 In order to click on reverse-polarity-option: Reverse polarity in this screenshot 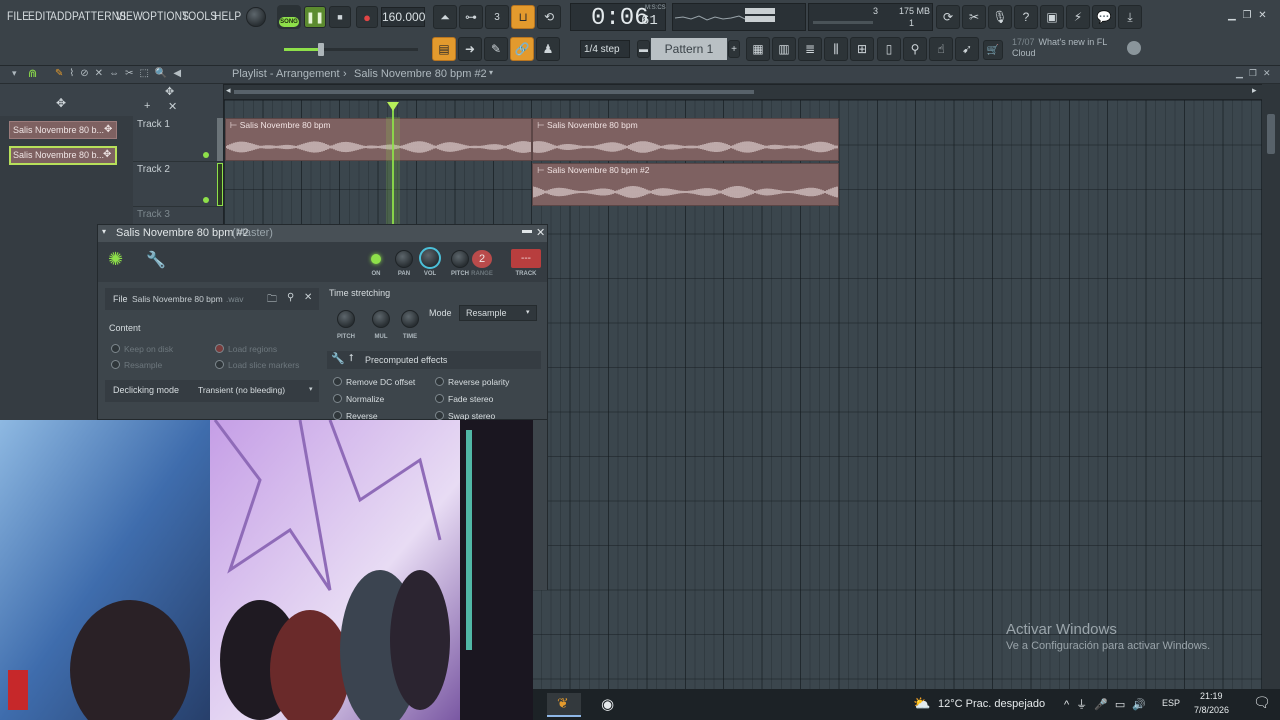, I will do `click(472, 382)`.